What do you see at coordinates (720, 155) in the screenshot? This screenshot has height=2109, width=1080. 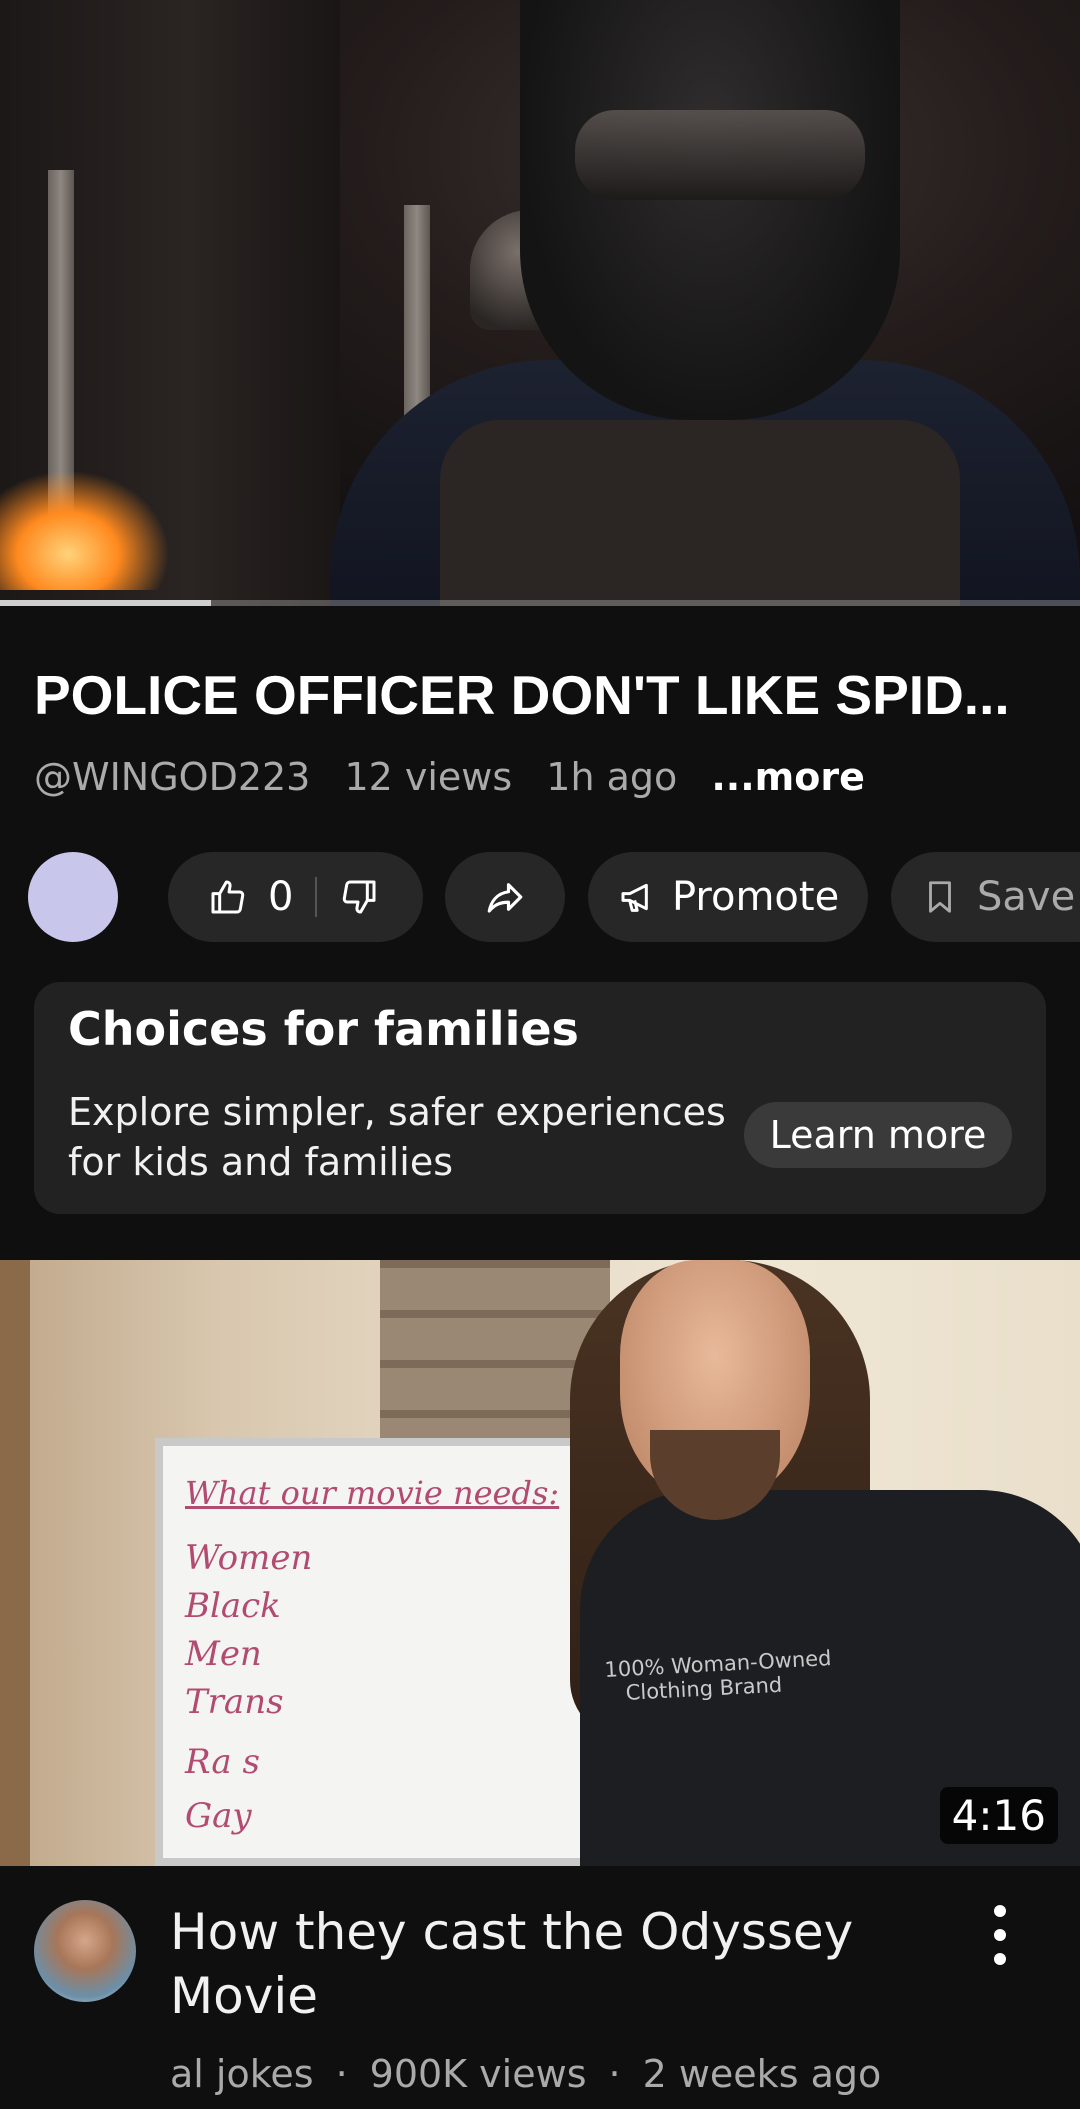 I see `player-scene-visor` at bounding box center [720, 155].